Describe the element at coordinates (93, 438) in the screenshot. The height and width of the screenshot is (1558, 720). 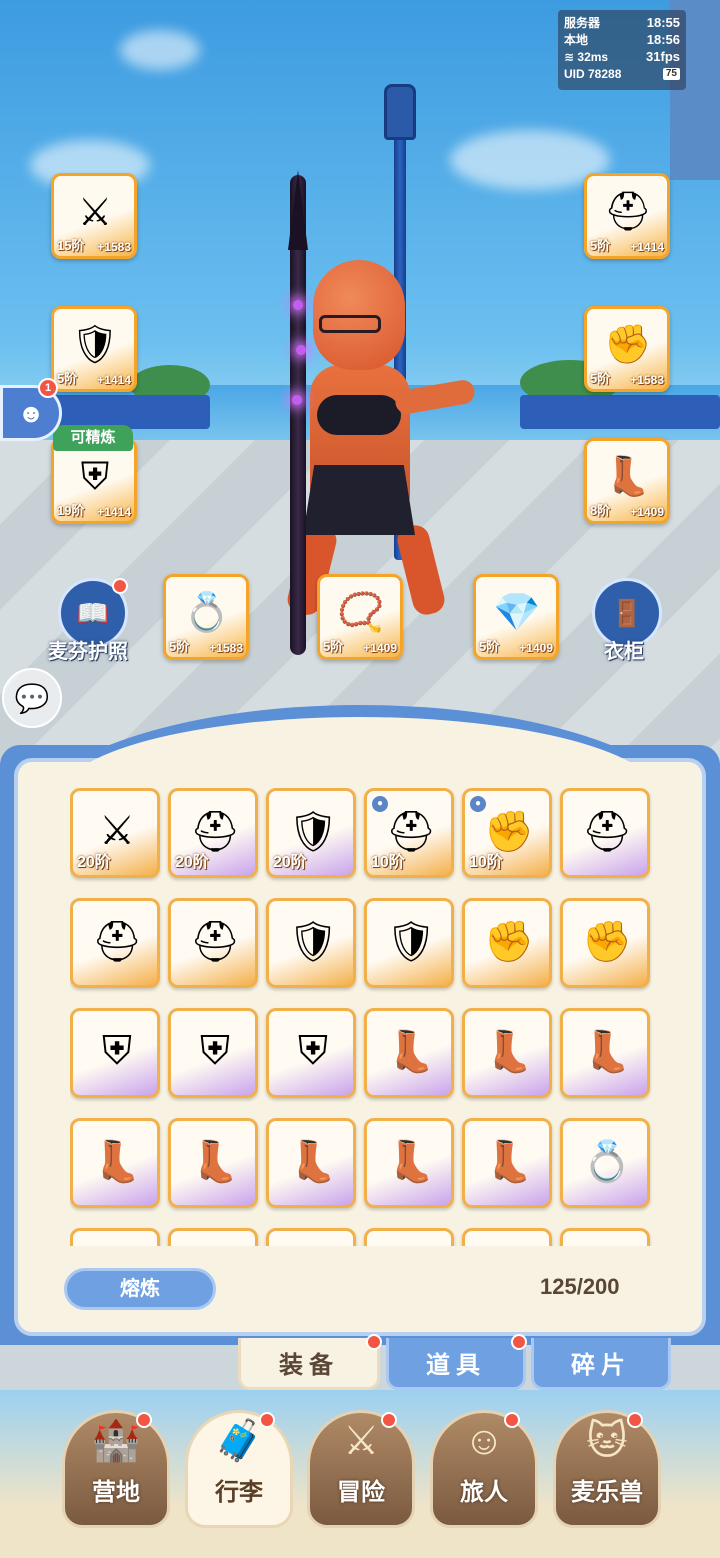
I see `refinable-tag: 可精炼` at that location.